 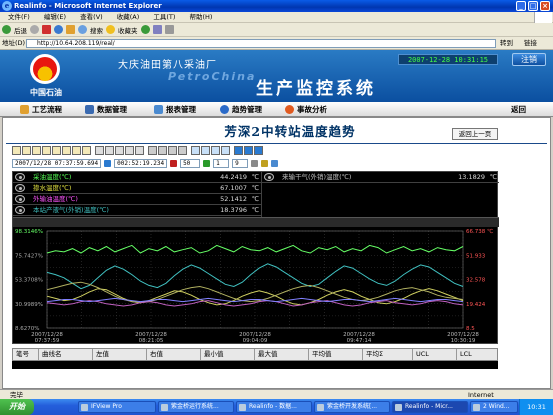 What do you see at coordinates (306, 109) in the screenshot?
I see `nav-incident-analysis: 事故分析` at bounding box center [306, 109].